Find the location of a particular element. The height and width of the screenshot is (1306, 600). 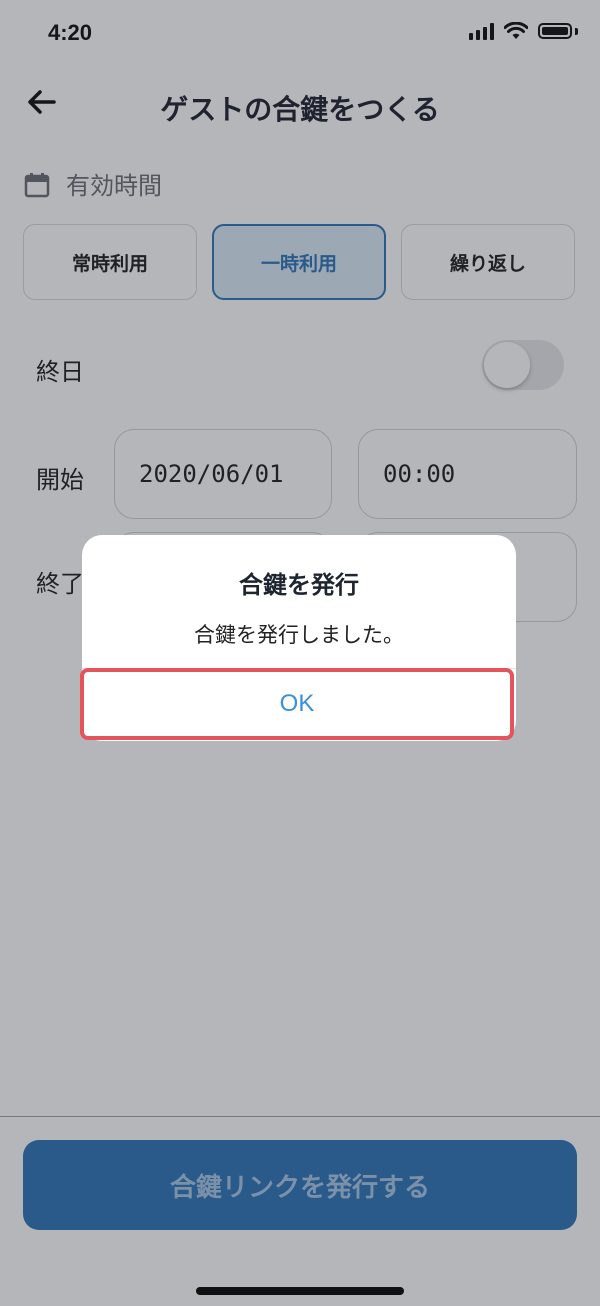

dialog-title: 合鍵を発行 is located at coordinates (299, 585).